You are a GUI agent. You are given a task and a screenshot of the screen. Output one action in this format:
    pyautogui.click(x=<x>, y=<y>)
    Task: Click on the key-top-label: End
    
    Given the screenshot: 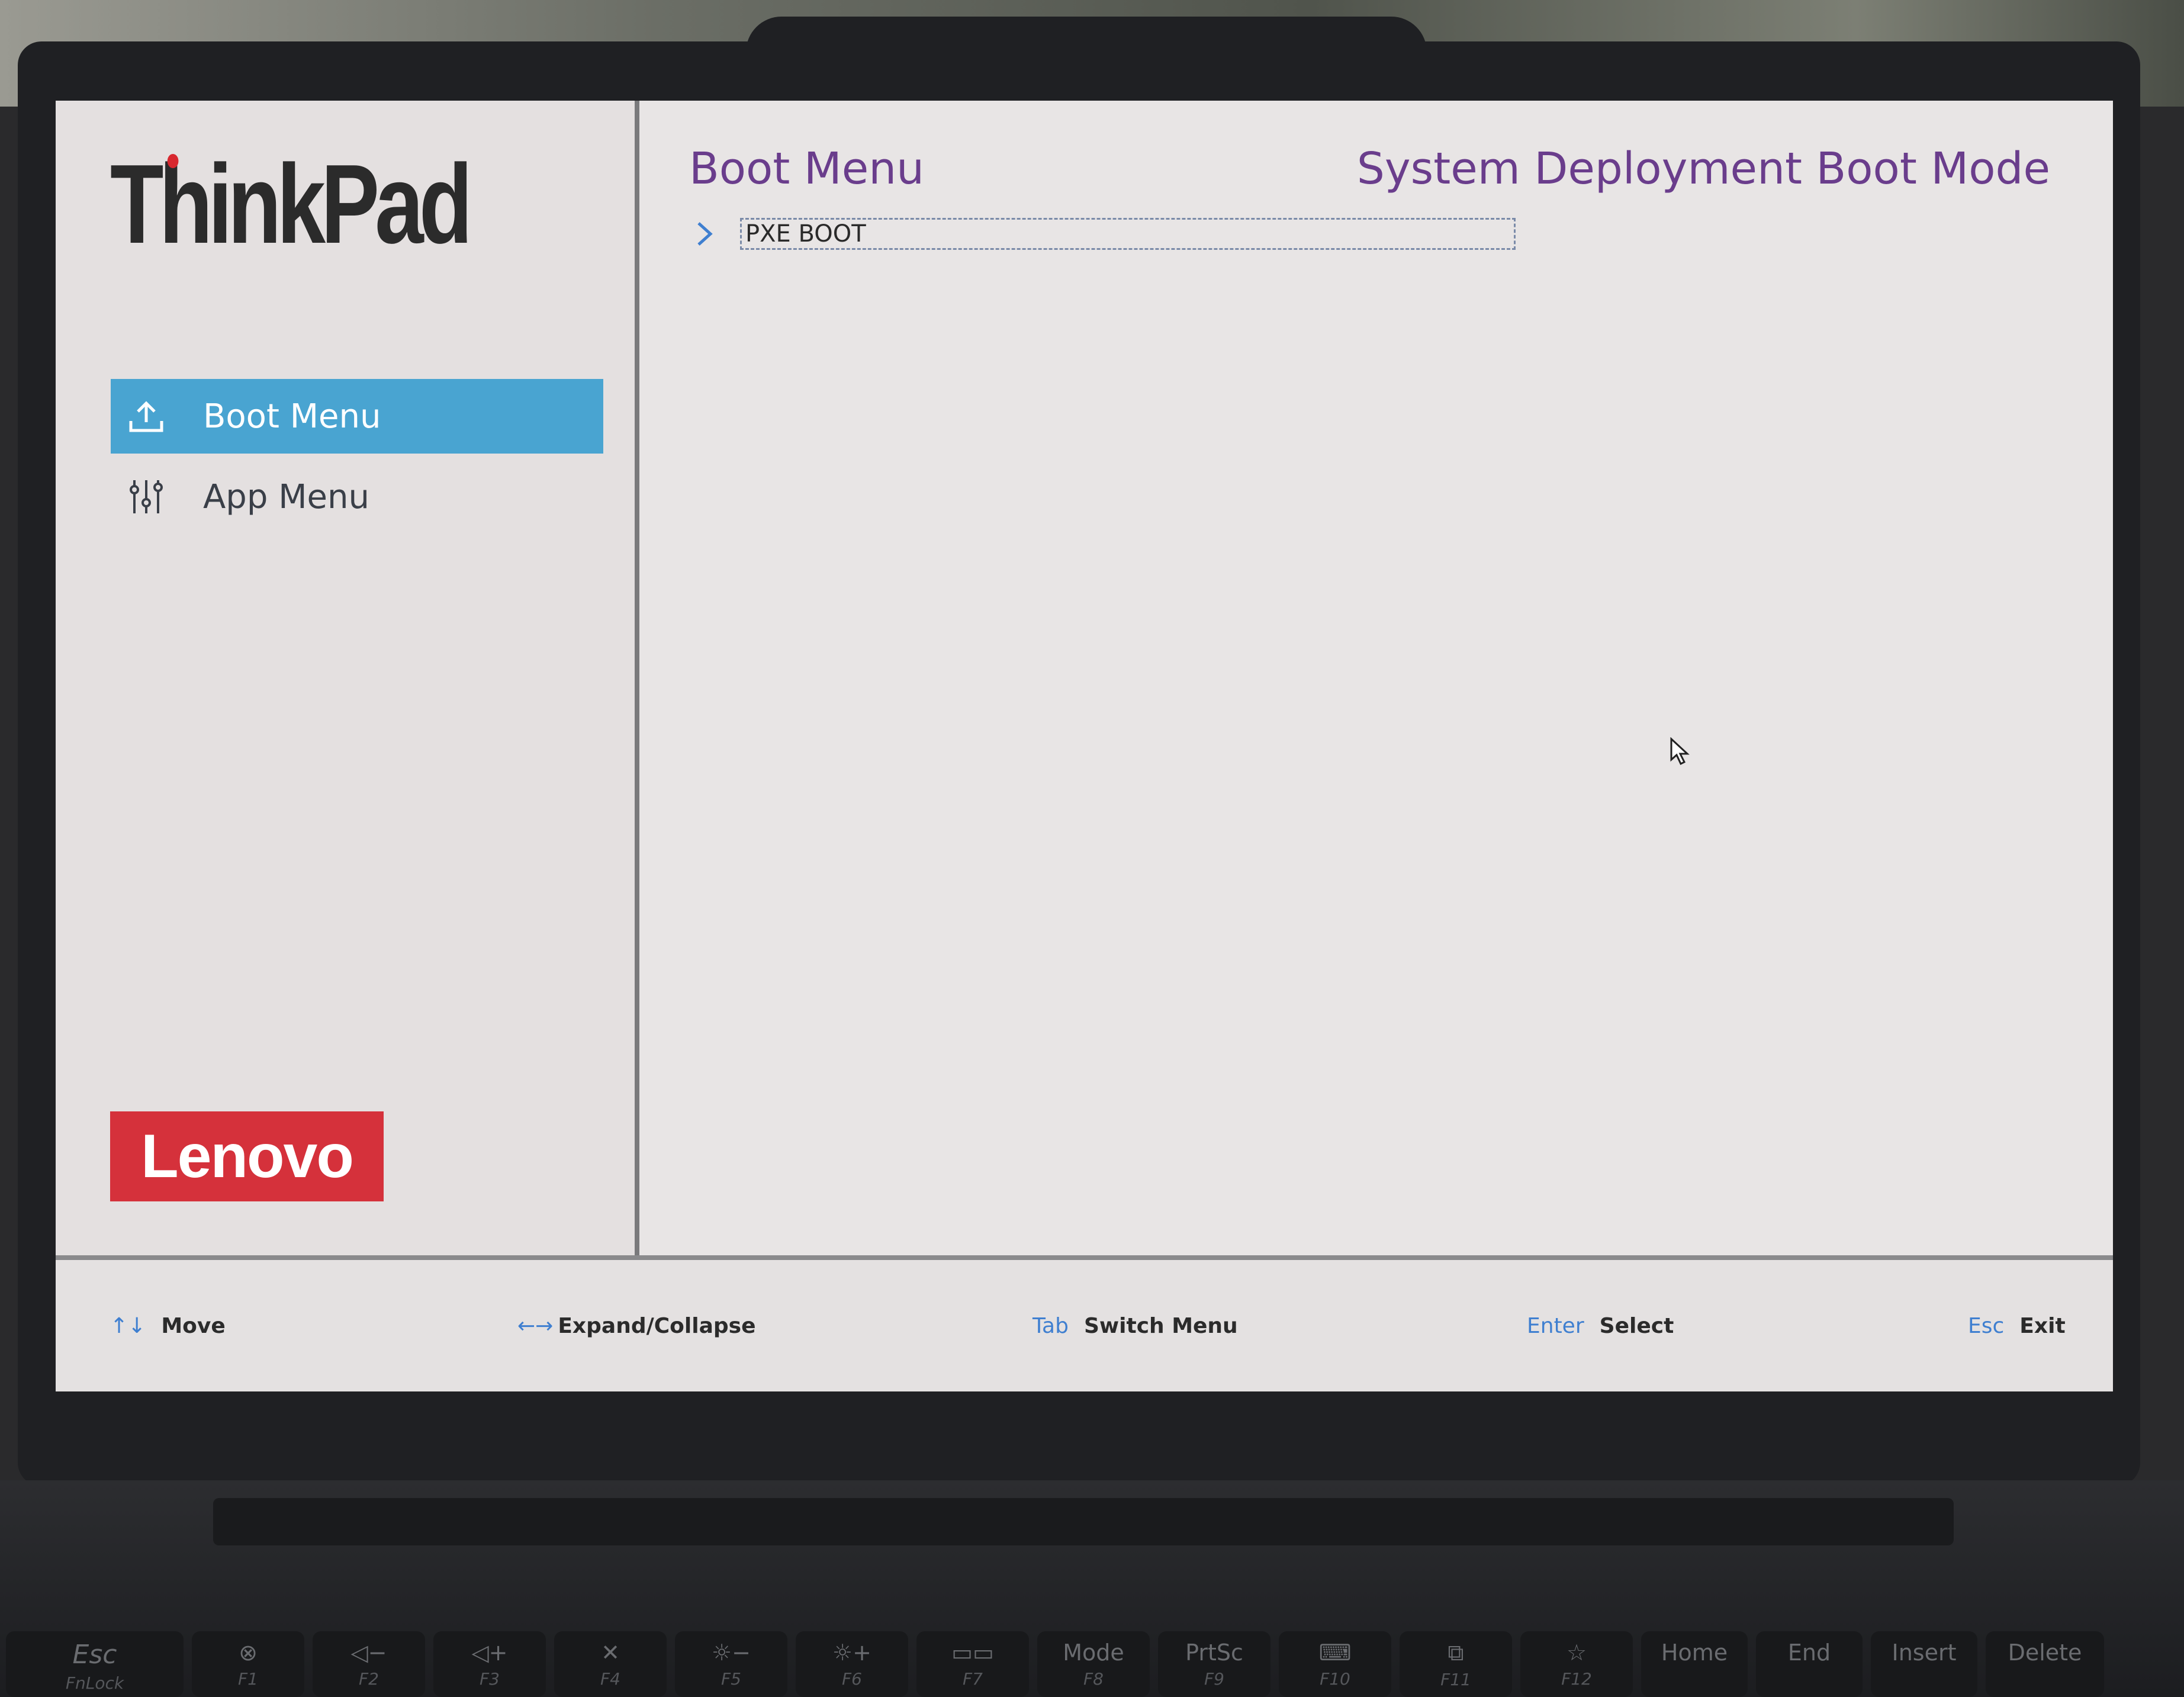 What is the action you would take?
    pyautogui.click(x=1809, y=1653)
    